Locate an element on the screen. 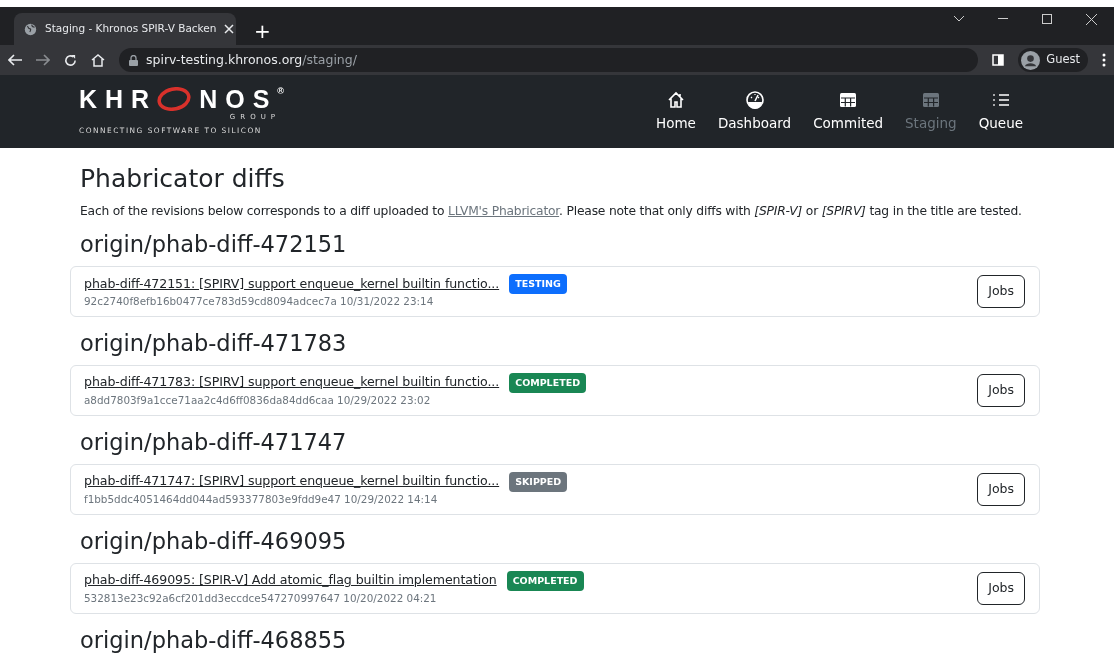 This screenshot has height=666, width=1114. menu-icon is located at coordinates (1104, 60).